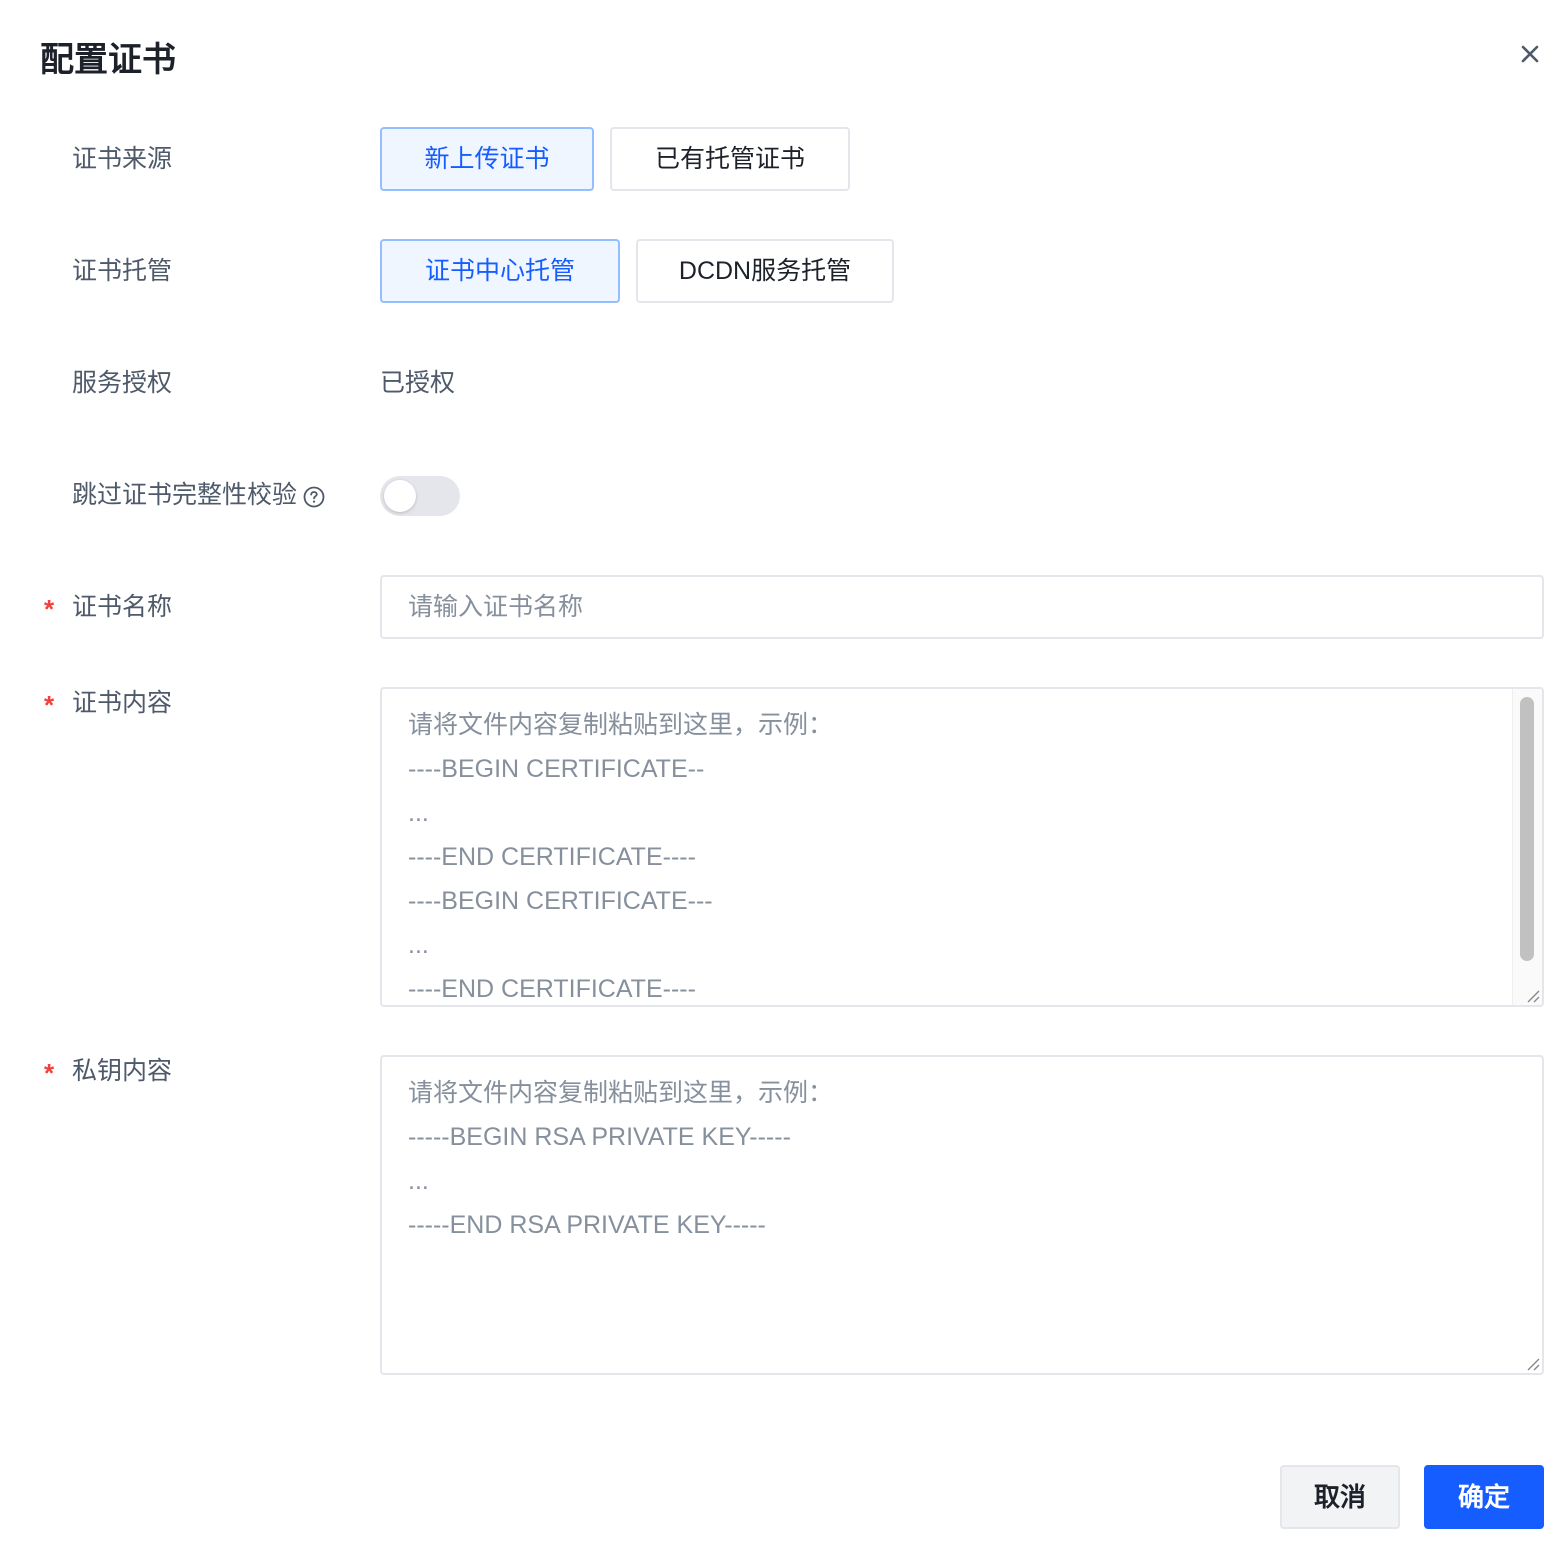 The height and width of the screenshot is (1552, 1564). Describe the element at coordinates (560, 901) in the screenshot. I see `placeholder-line: ----BEGIN CERTIFICATE---` at that location.